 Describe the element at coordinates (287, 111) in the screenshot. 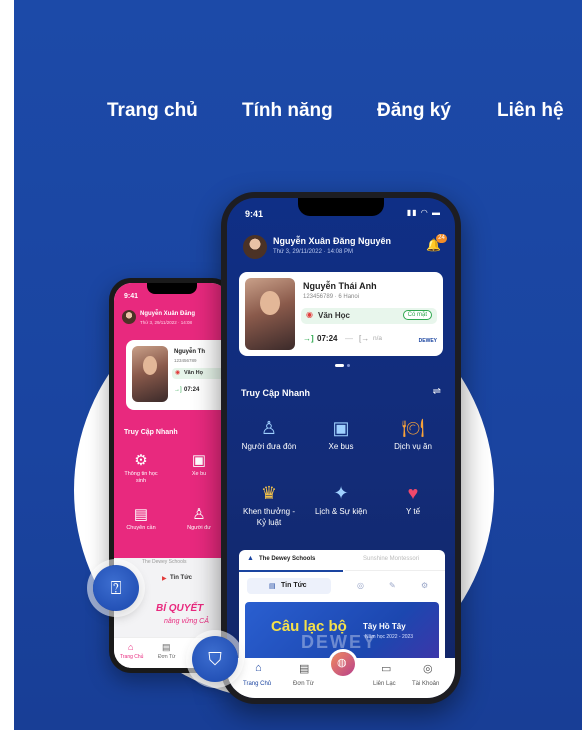

I see `nav-features-link: Tính năng` at that location.